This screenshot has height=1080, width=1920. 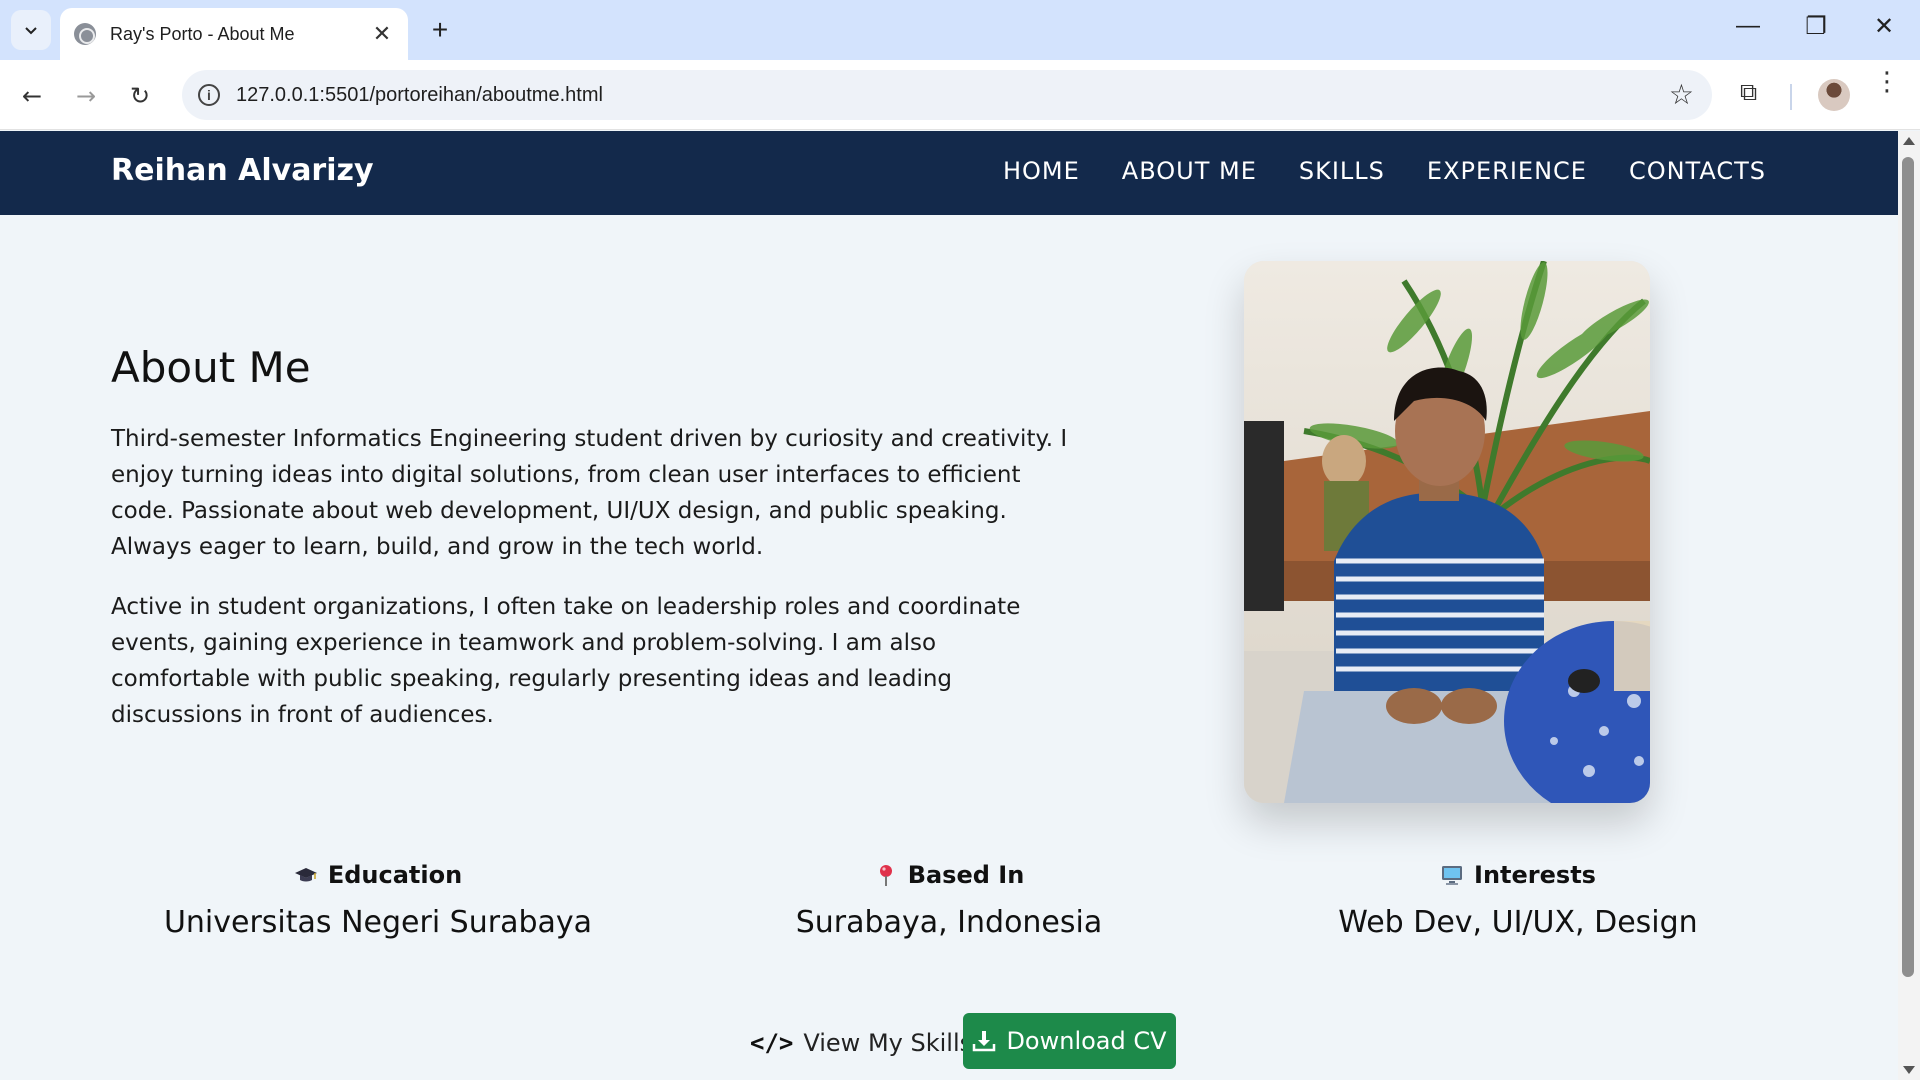 What do you see at coordinates (1342, 171) in the screenshot?
I see `nav-skills: SKILLS` at bounding box center [1342, 171].